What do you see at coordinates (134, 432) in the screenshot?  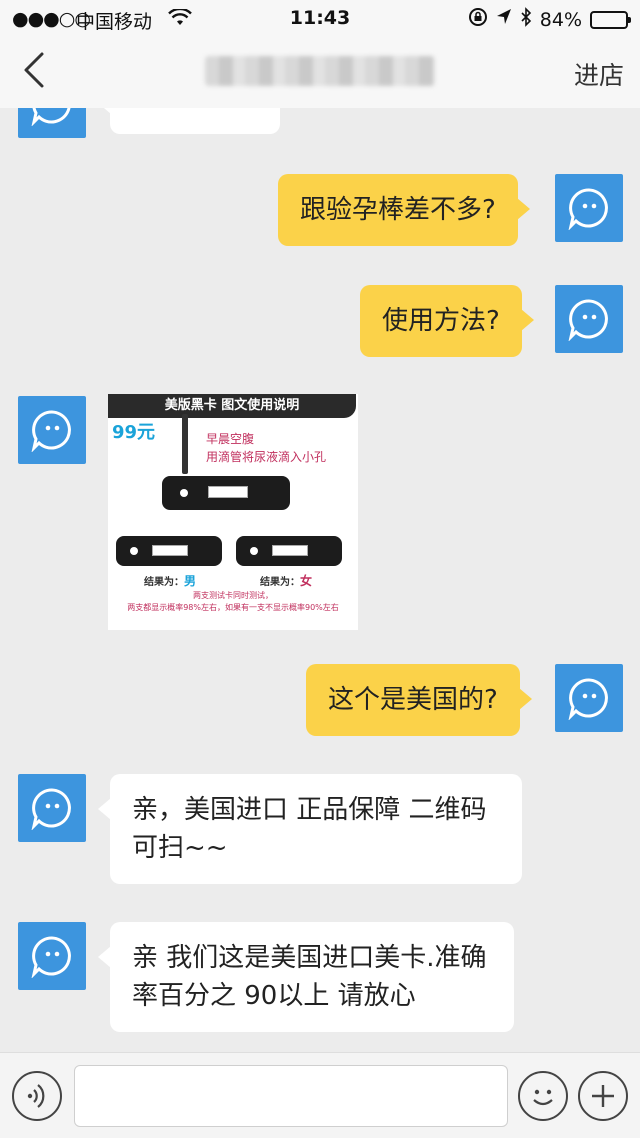 I see `image-price: 99元` at bounding box center [134, 432].